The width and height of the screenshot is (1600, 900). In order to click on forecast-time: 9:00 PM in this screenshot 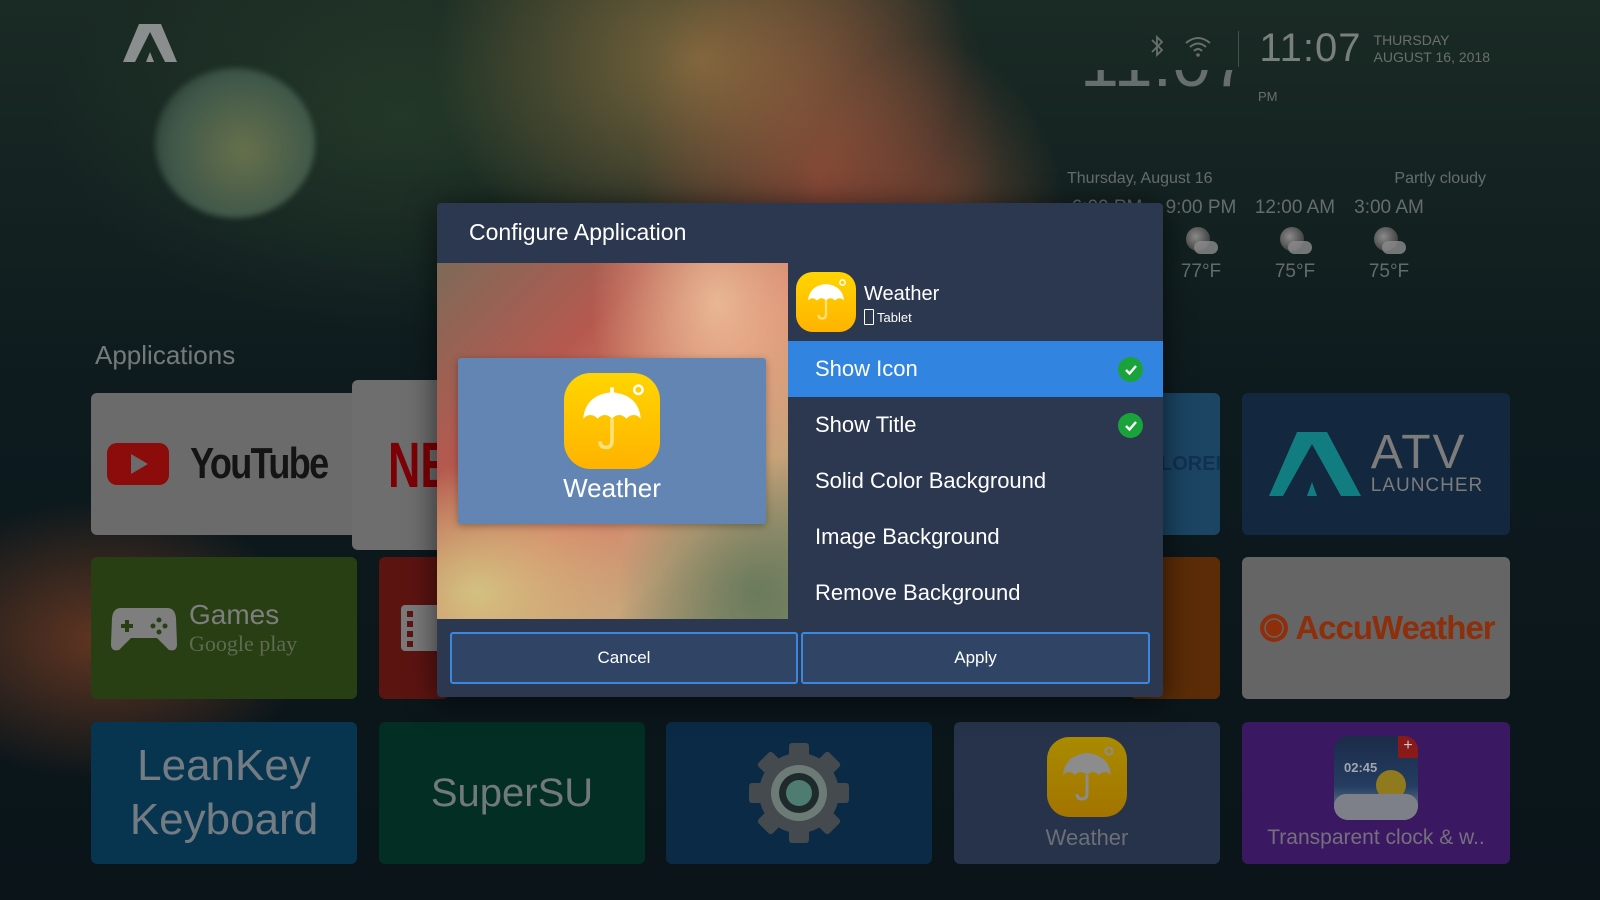, I will do `click(1201, 207)`.